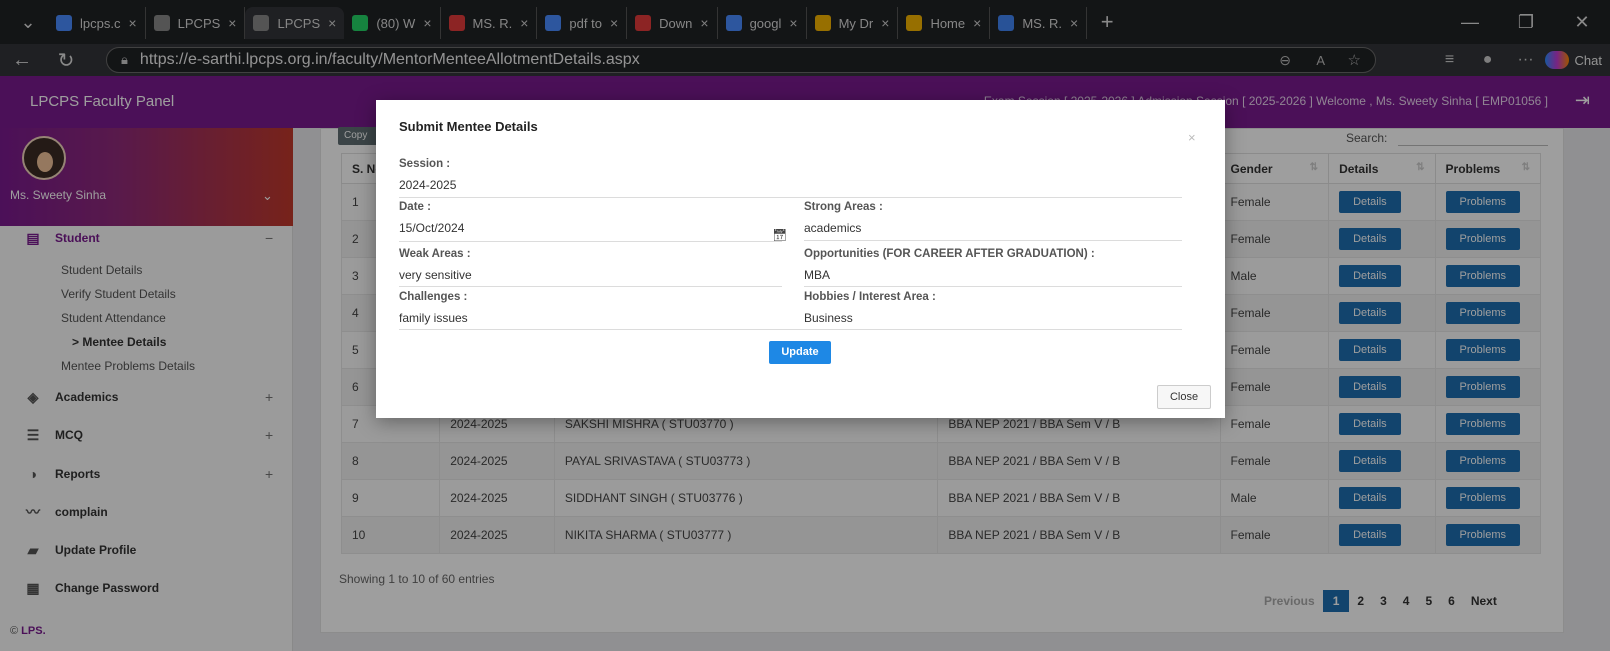 This screenshot has width=1610, height=651. Describe the element at coordinates (993, 286) in the screenshot. I see `opportunities-underline` at that location.